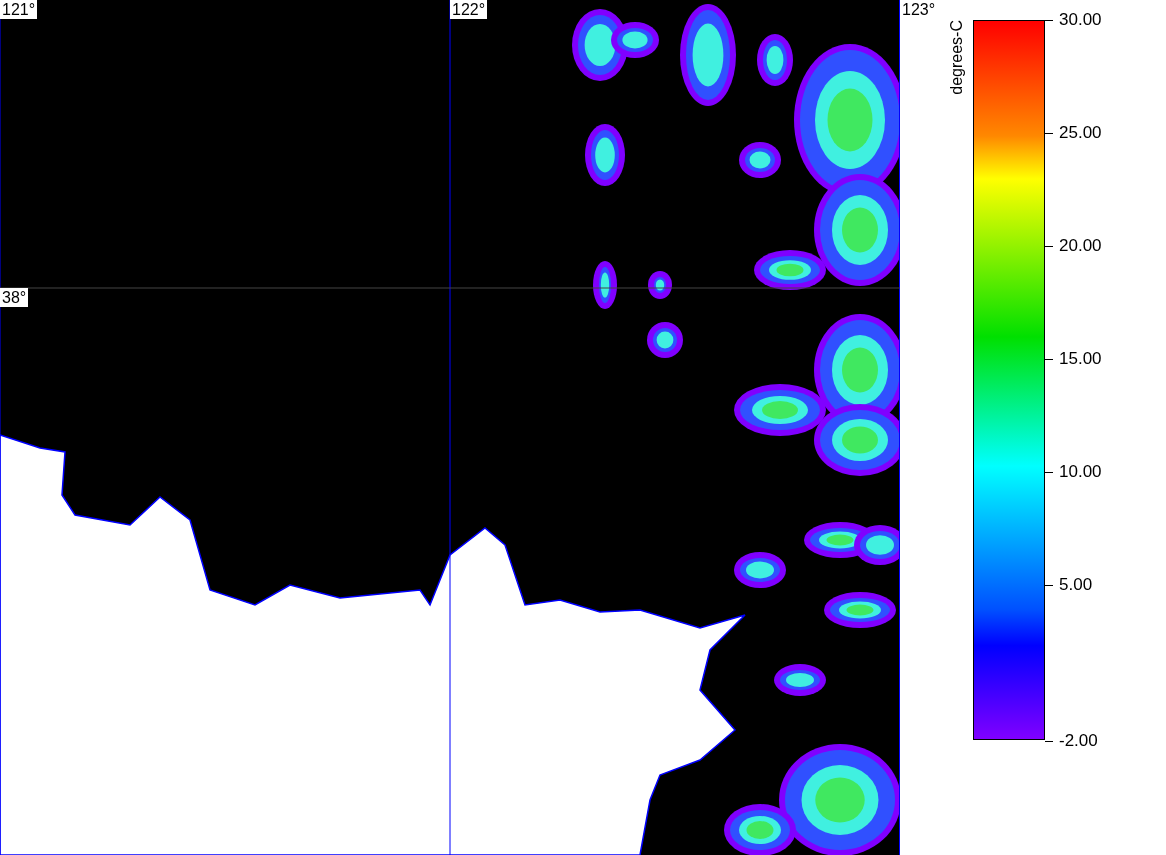  Describe the element at coordinates (1080, 359) in the screenshot. I see `tick-label: 15.00` at that location.